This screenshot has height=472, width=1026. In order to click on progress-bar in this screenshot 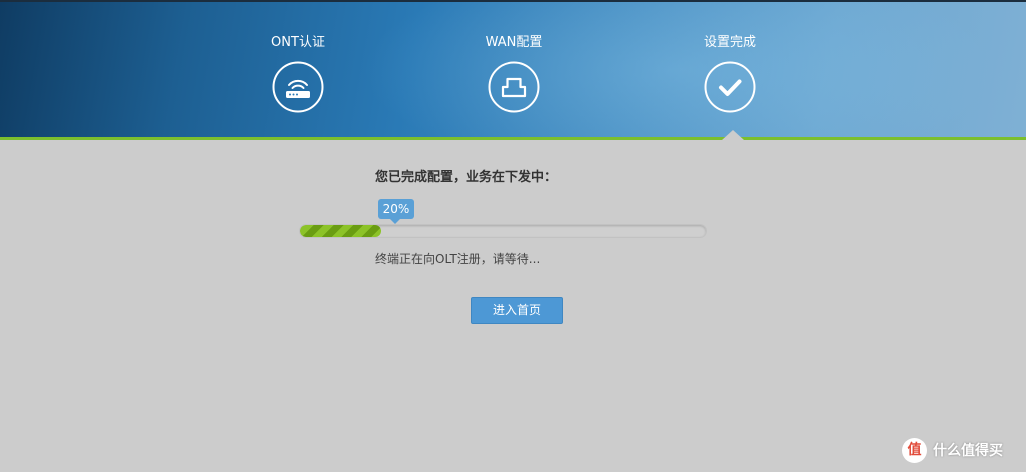, I will do `click(503, 231)`.